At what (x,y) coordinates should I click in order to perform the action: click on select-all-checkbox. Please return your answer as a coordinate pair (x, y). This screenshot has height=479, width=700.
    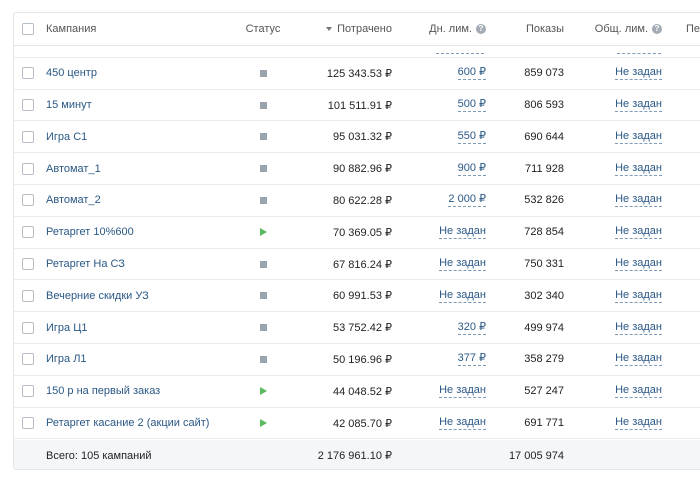
    Looking at the image, I should click on (28, 29).